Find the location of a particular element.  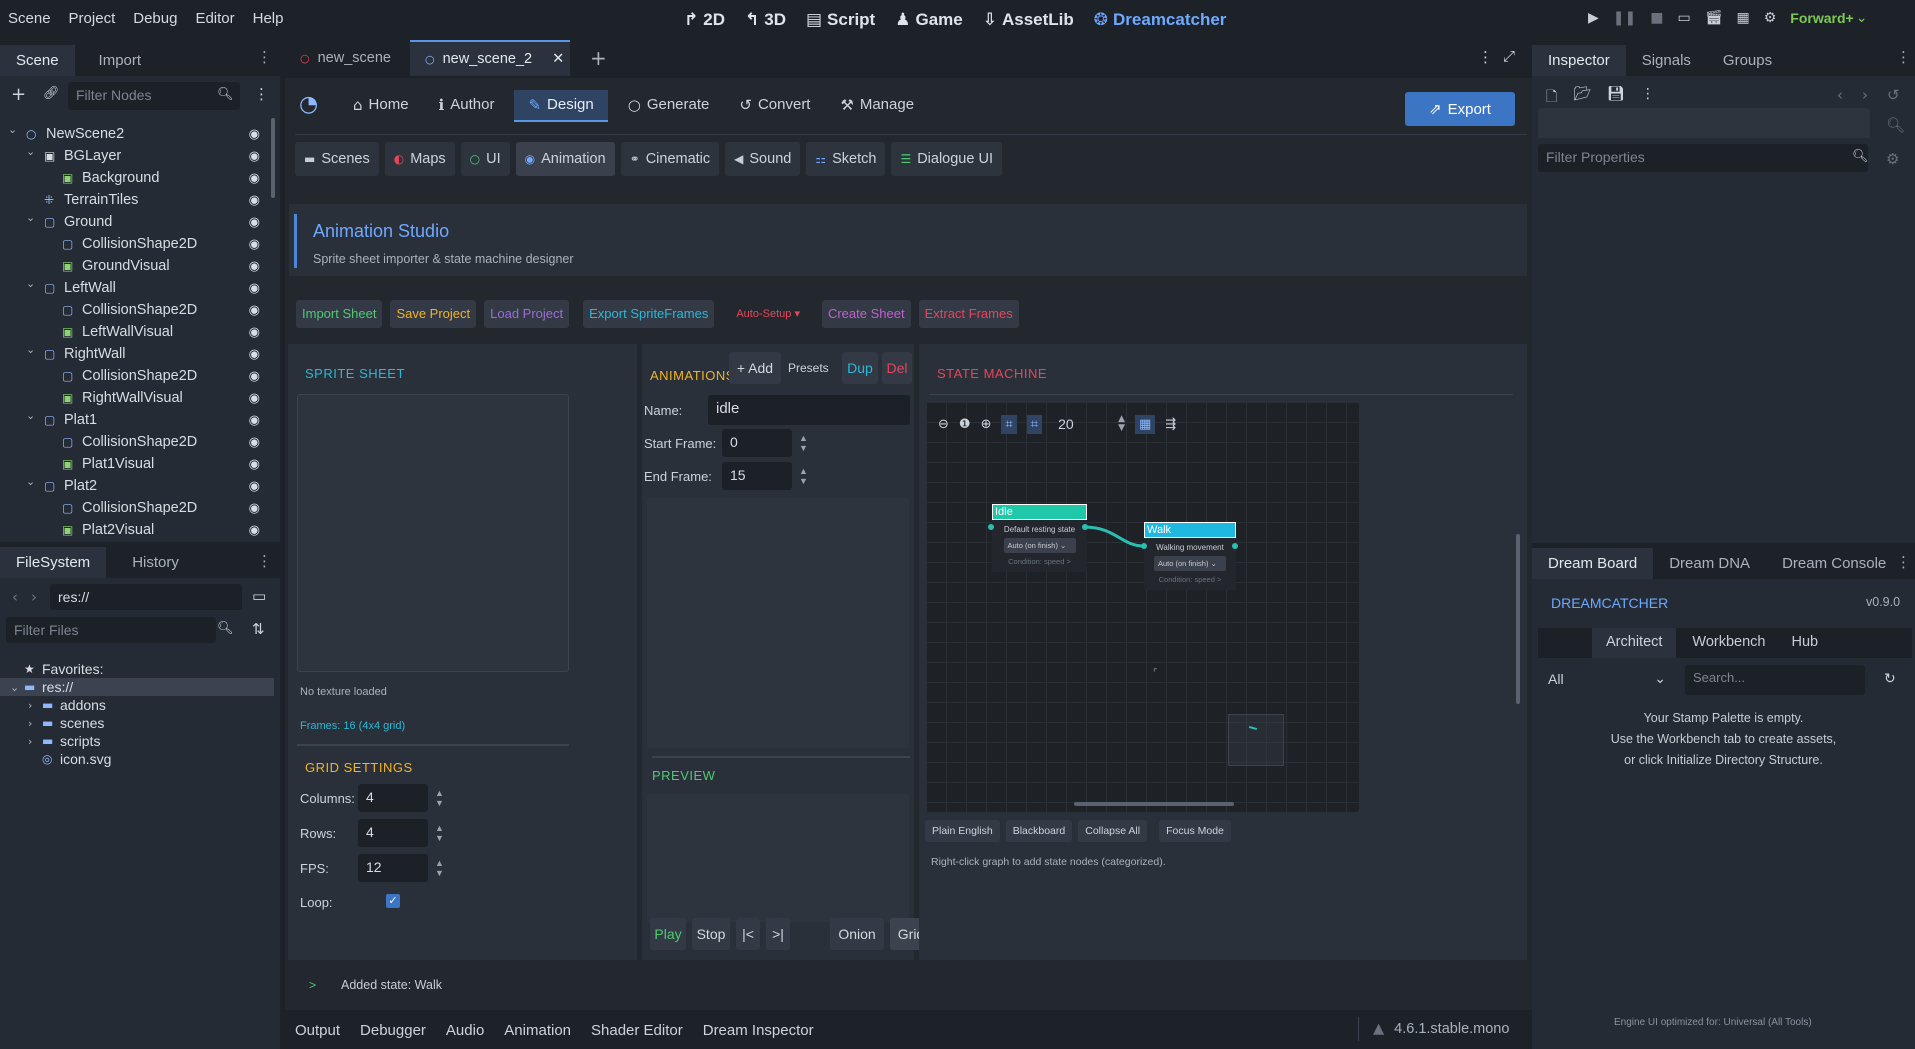

history-forward-icon: › is located at coordinates (1865, 95).